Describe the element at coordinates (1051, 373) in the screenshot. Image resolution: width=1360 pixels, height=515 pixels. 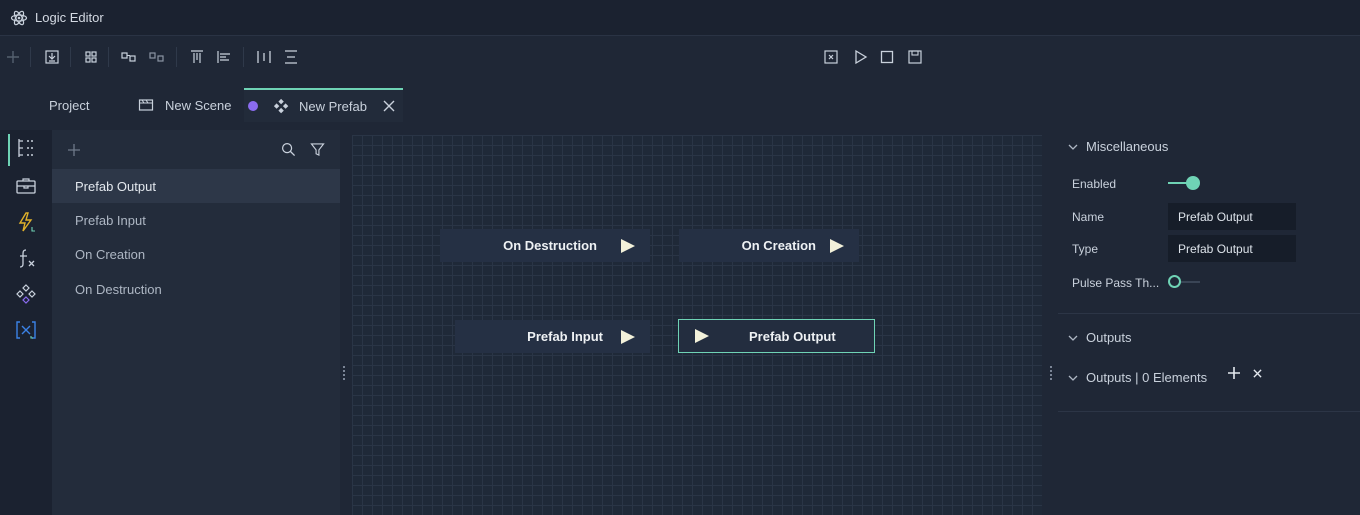
I see `right-splitter-handle` at that location.